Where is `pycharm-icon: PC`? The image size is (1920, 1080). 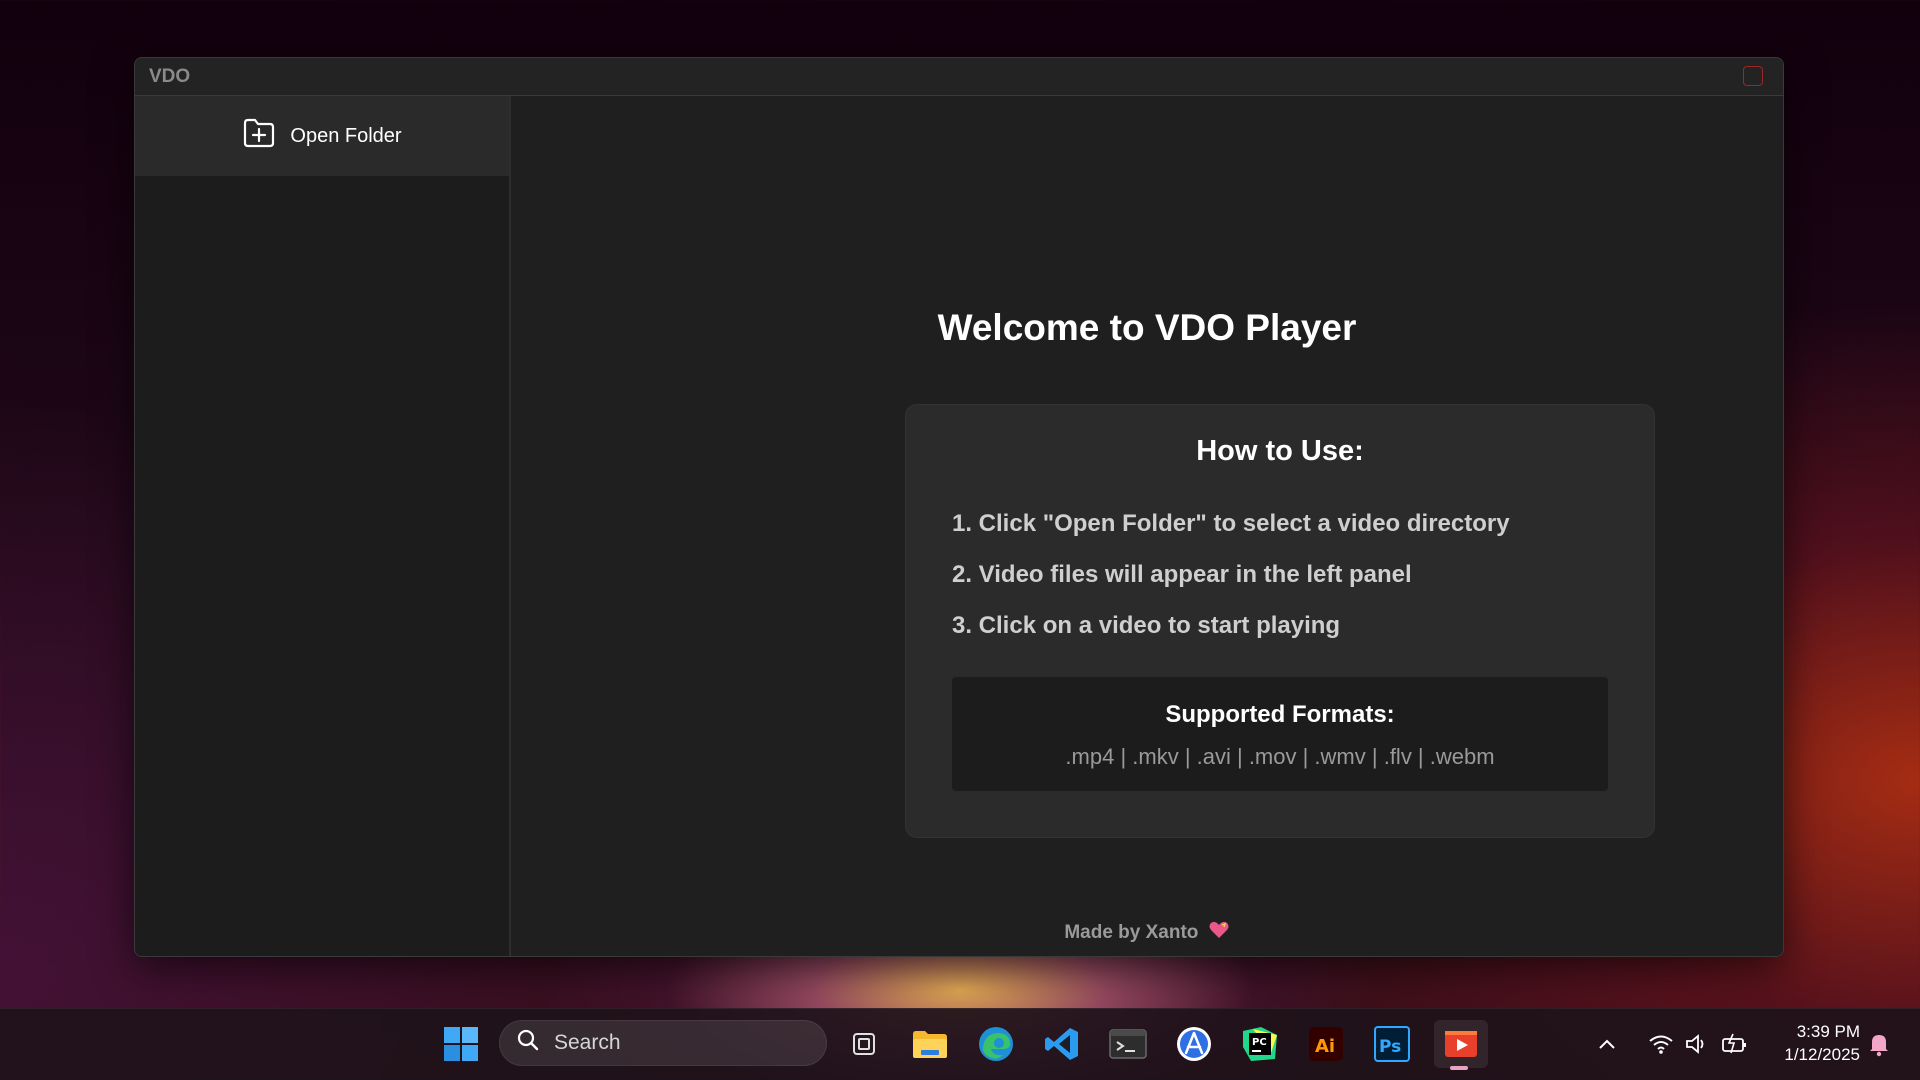 pycharm-icon: PC is located at coordinates (1260, 1044).